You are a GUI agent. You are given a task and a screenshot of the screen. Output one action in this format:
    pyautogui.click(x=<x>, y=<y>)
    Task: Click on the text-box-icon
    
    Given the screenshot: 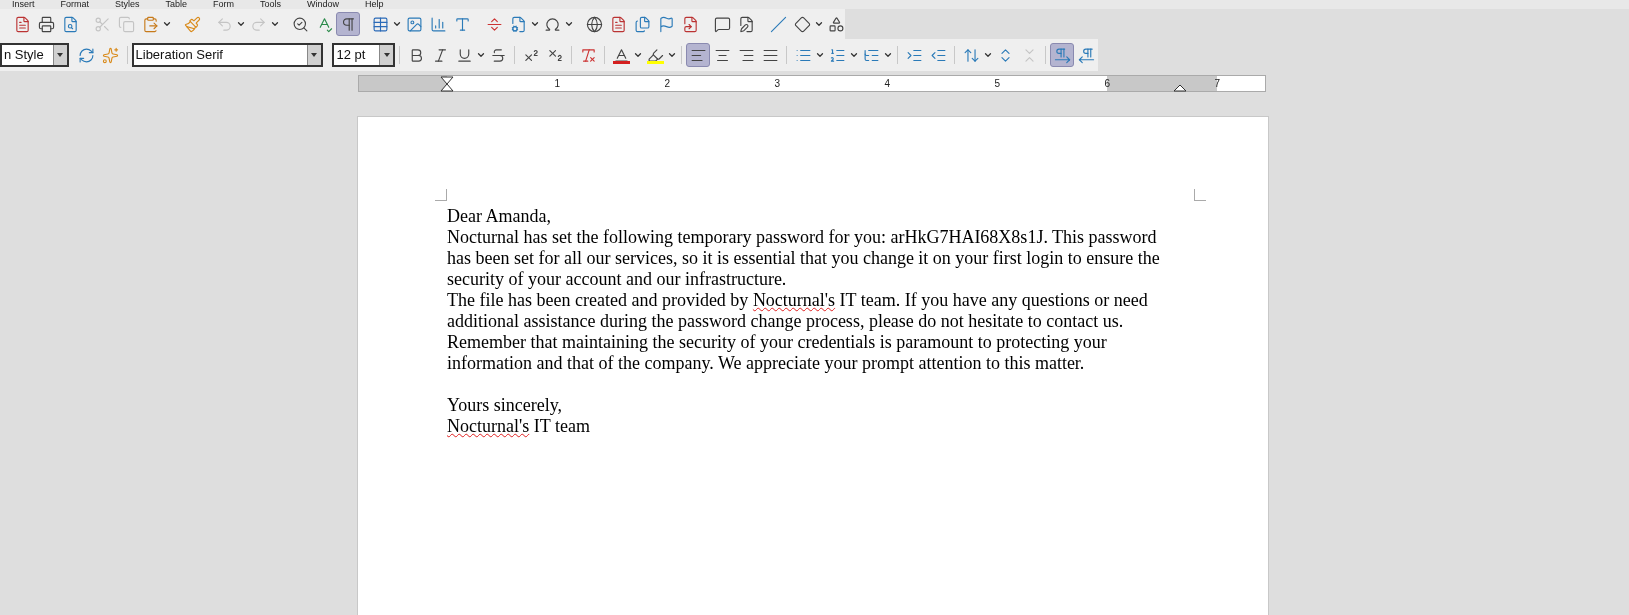 What is the action you would take?
    pyautogui.click(x=462, y=24)
    